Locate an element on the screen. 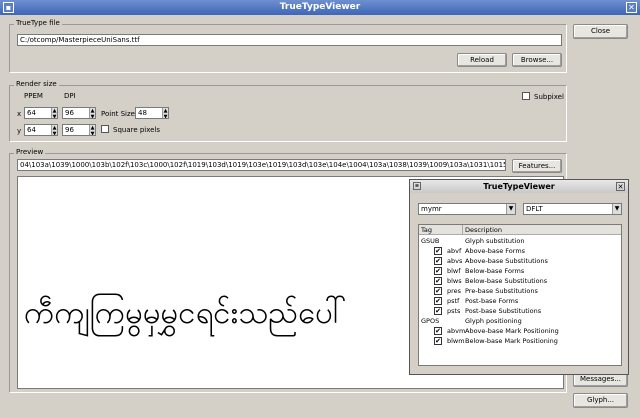 The image size is (640, 418). dpi-label: DPI is located at coordinates (70, 96).